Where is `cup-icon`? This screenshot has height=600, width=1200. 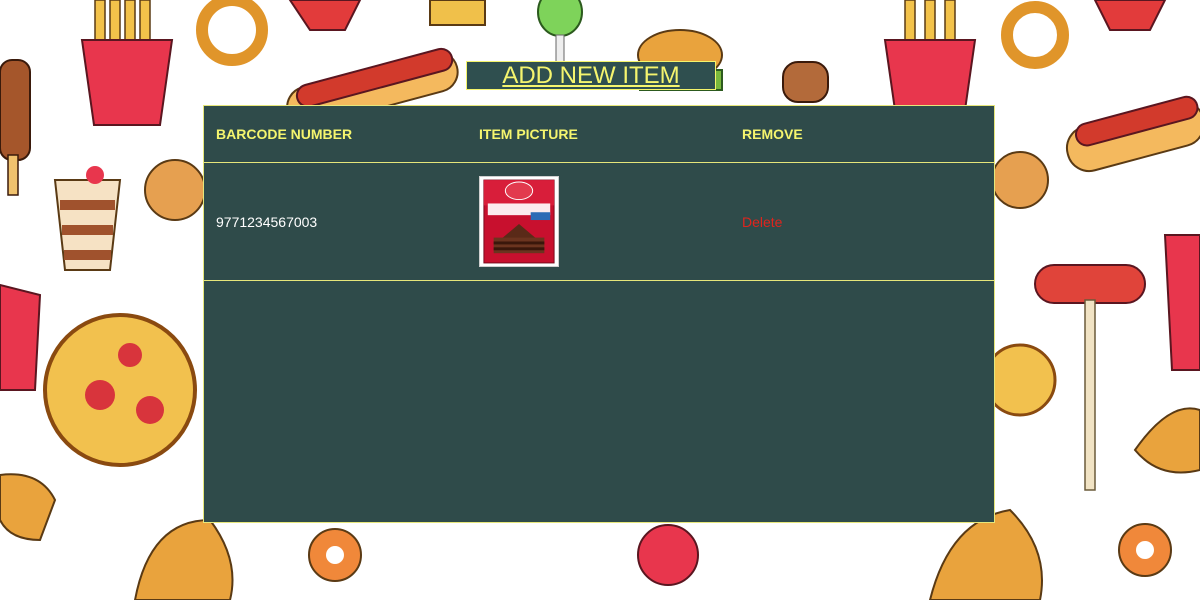 cup-icon is located at coordinates (457, 13).